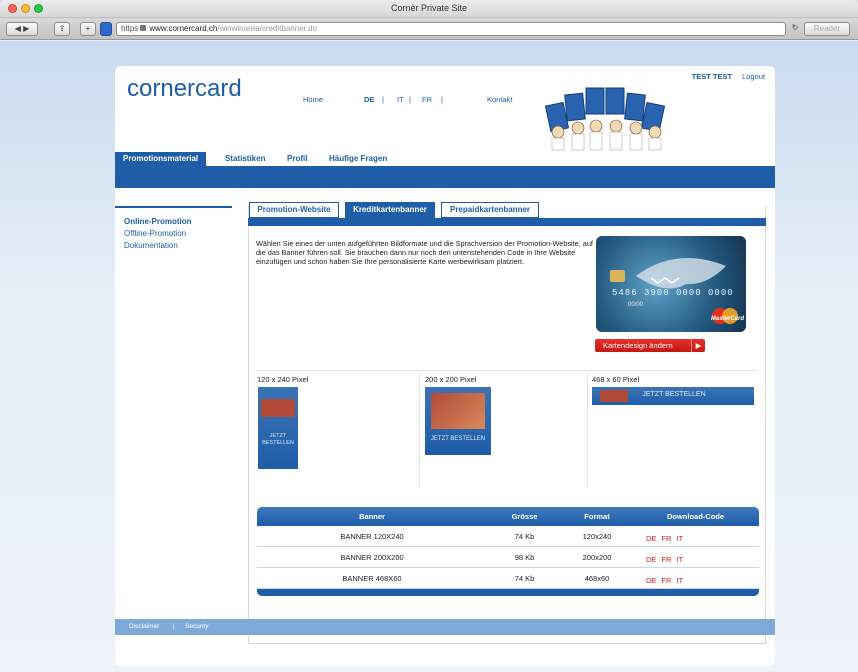 This screenshot has width=858, height=672. I want to click on nav-lang-it: IT, so click(400, 99).